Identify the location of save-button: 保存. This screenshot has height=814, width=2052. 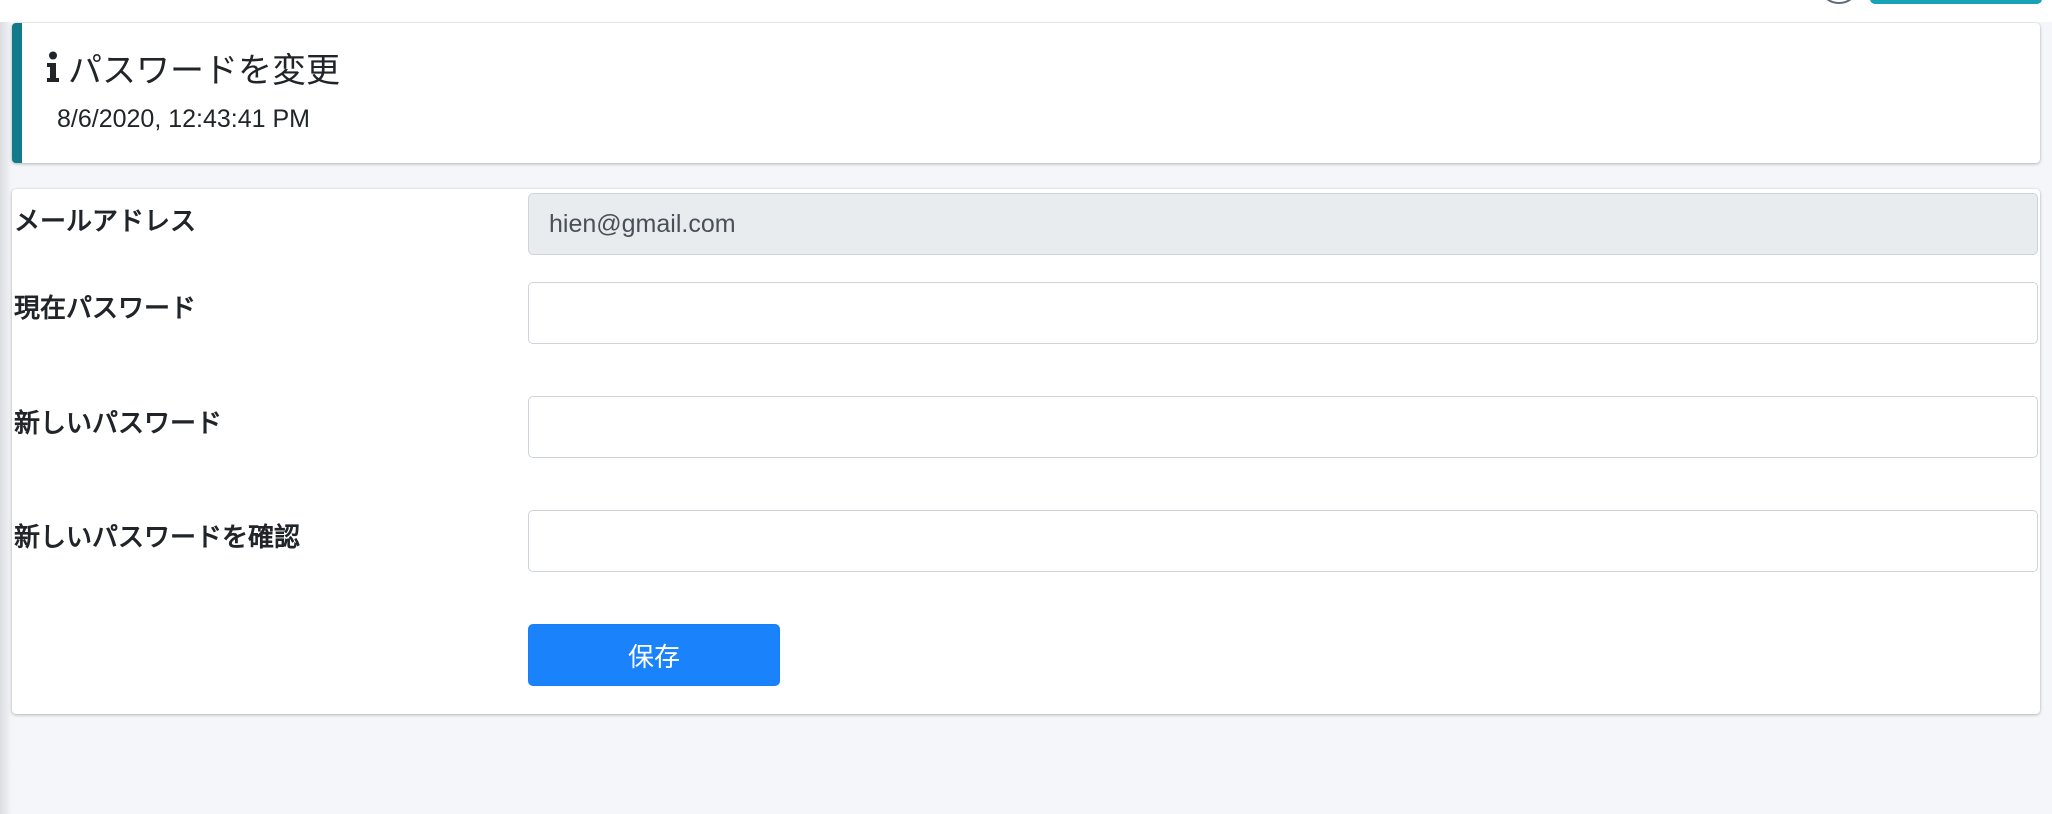
(654, 655).